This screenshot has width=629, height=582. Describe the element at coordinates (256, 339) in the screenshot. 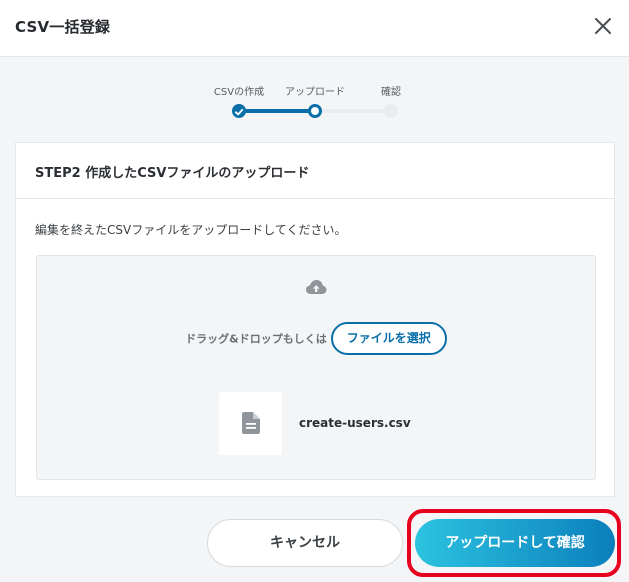

I see `drop-instruction: ドラッグ&ドロップもしくは` at that location.